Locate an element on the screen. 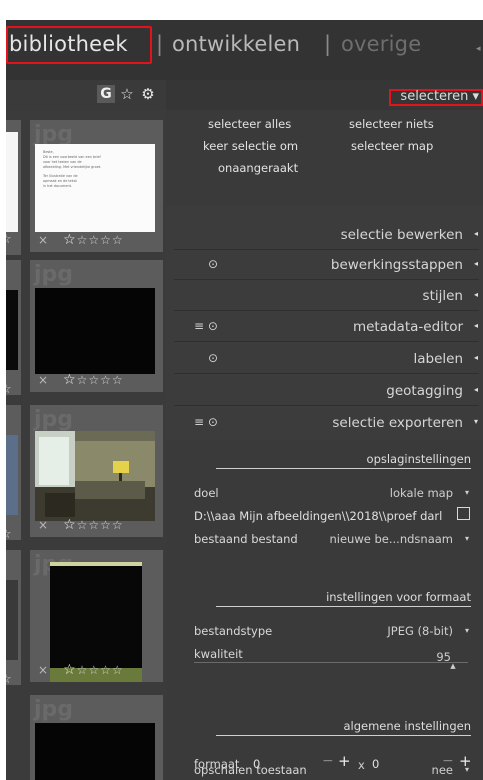  view-other: overige is located at coordinates (381, 44).